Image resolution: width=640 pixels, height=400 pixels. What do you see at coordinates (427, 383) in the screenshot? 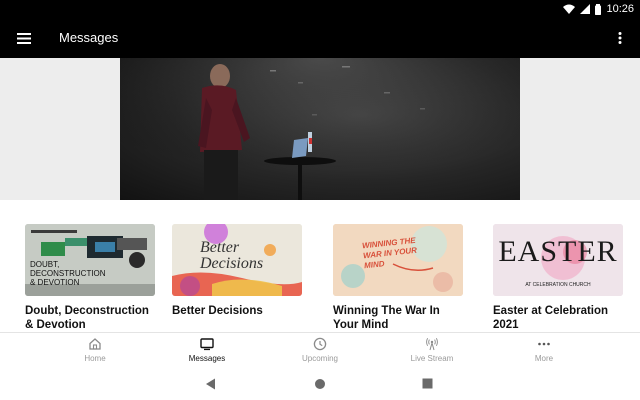
I see `recents-icon` at bounding box center [427, 383].